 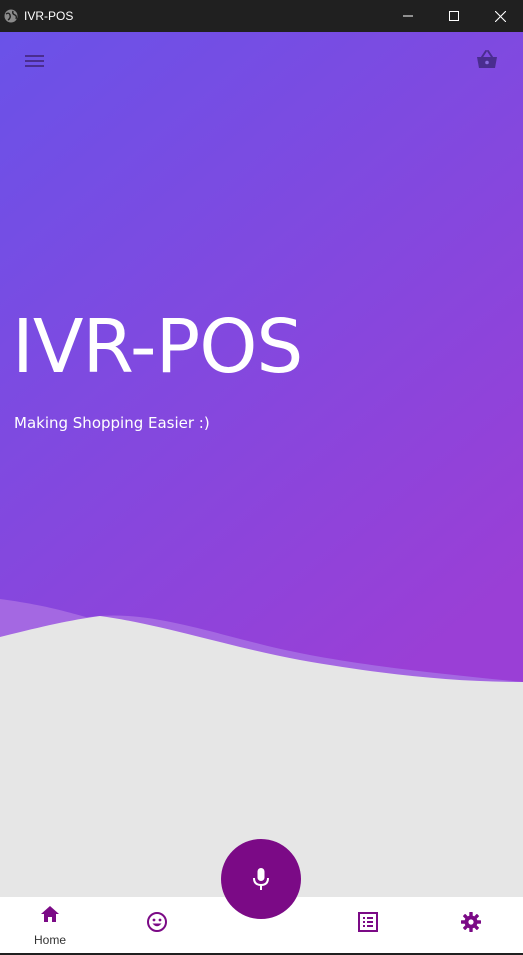 I want to click on hero-subtitle: Making Shopping Easier :), so click(x=112, y=423).